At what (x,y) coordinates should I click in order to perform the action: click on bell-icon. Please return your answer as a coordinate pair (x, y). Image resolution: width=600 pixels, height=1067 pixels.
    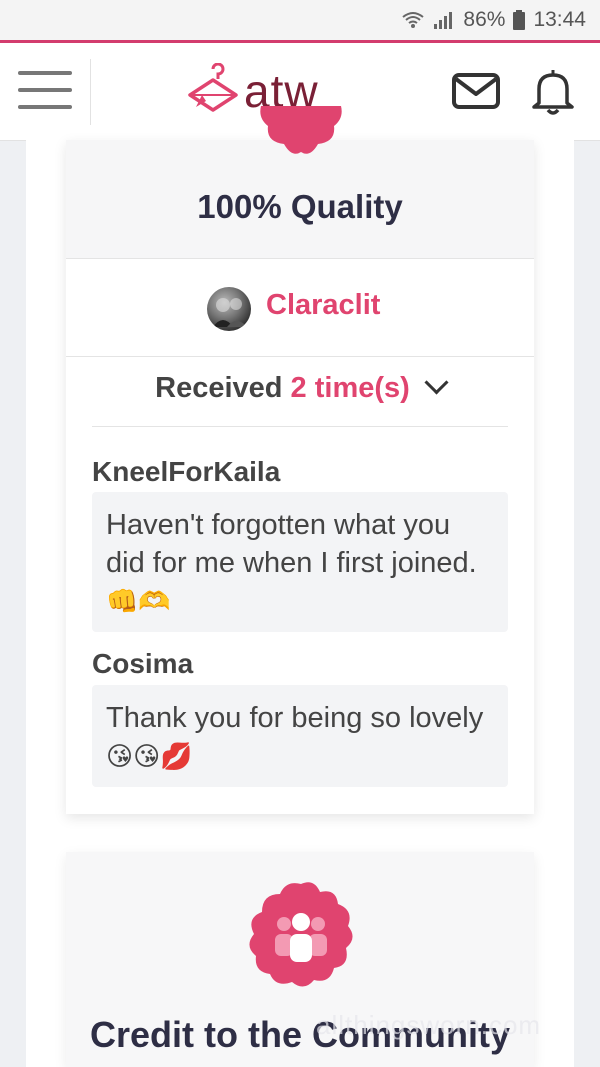
    Looking at the image, I should click on (553, 92).